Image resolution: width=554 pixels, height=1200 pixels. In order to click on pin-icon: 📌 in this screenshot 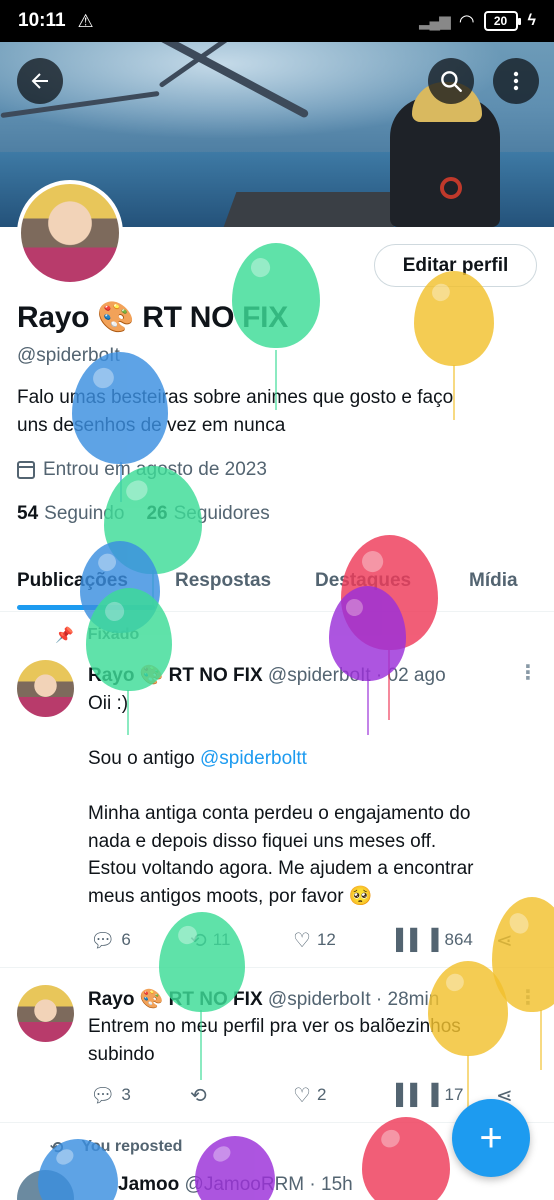, I will do `click(64, 635)`.